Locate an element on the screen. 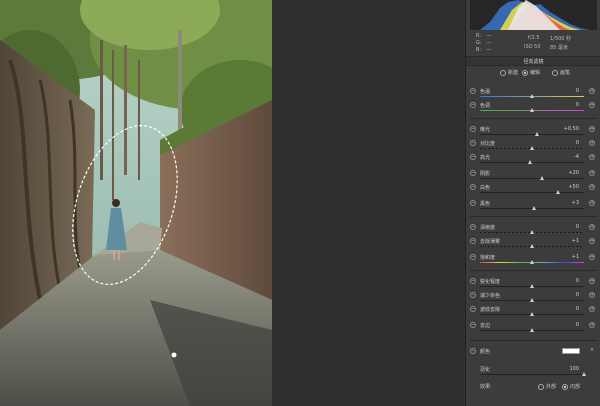  highlights-value: -4 is located at coordinates (576, 157).